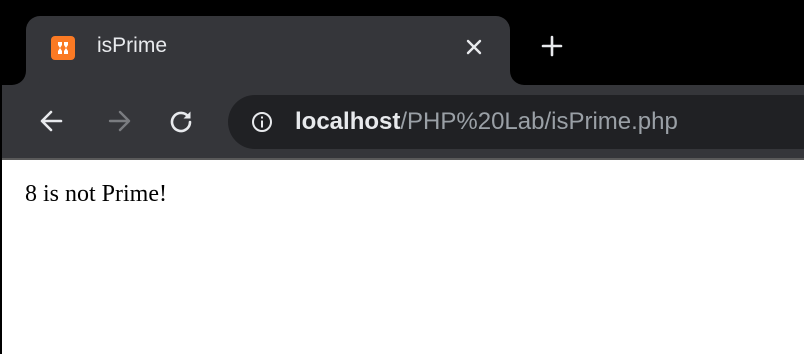  I want to click on new-tab-icon, so click(552, 46).